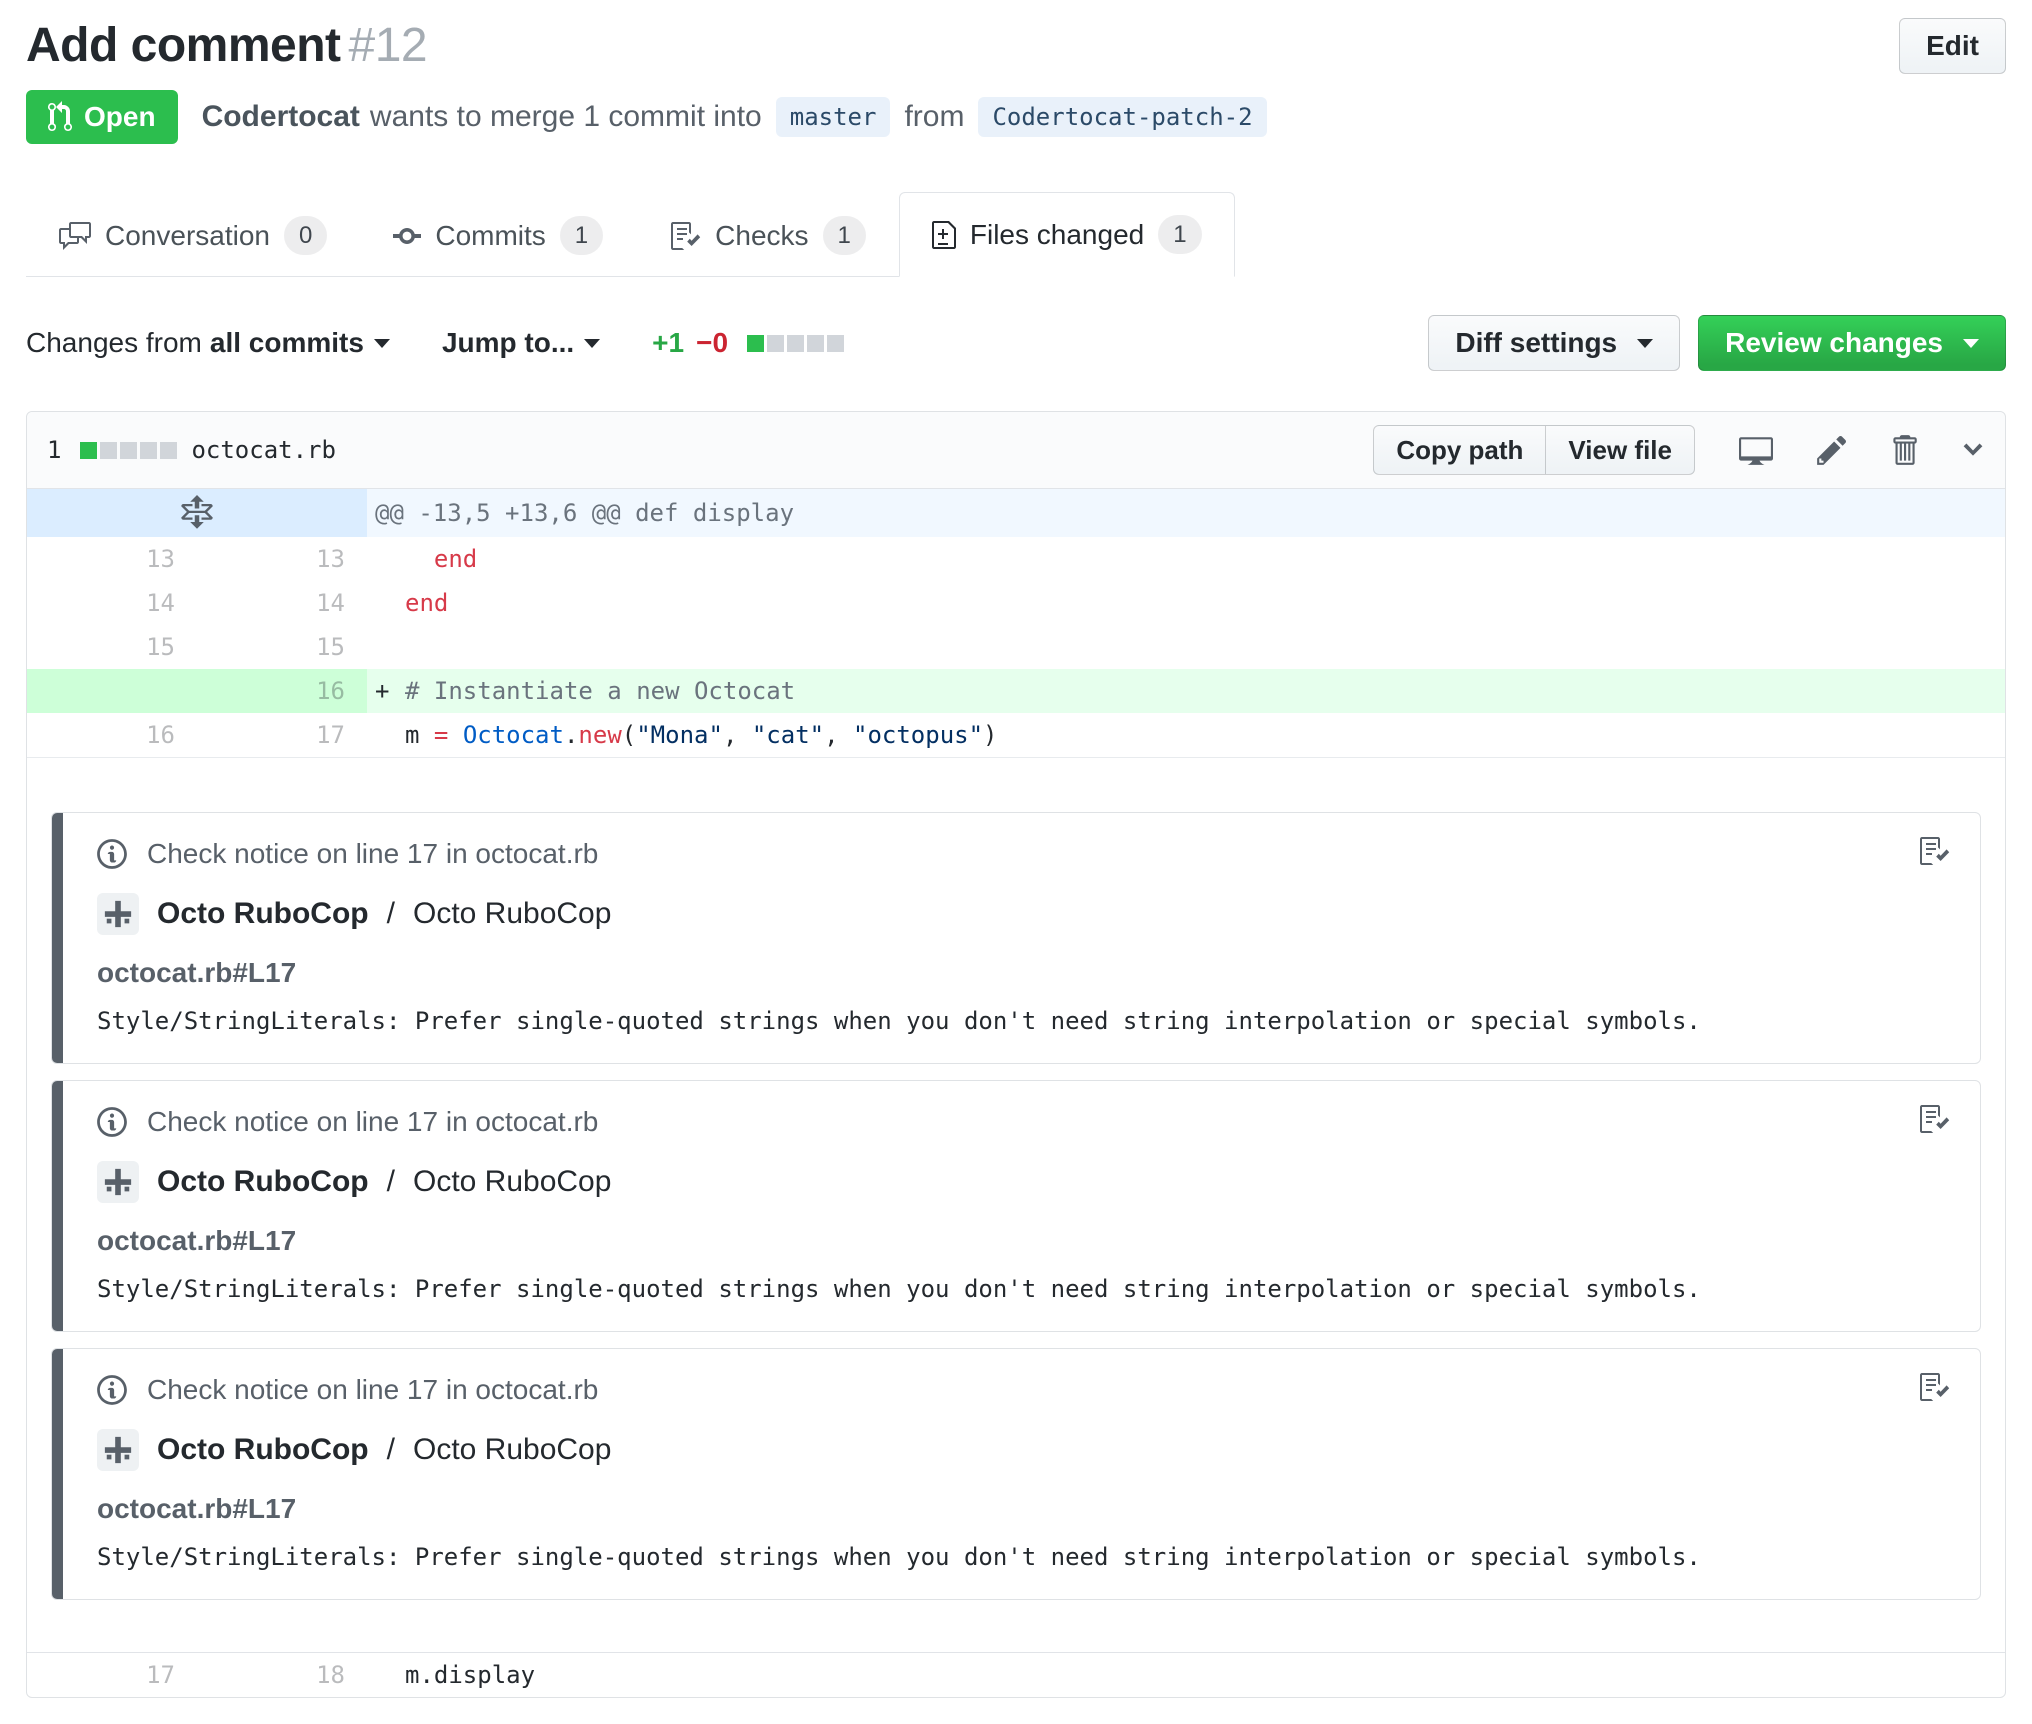 This screenshot has height=1724, width=2032. I want to click on tab-label: Checks, so click(762, 235).